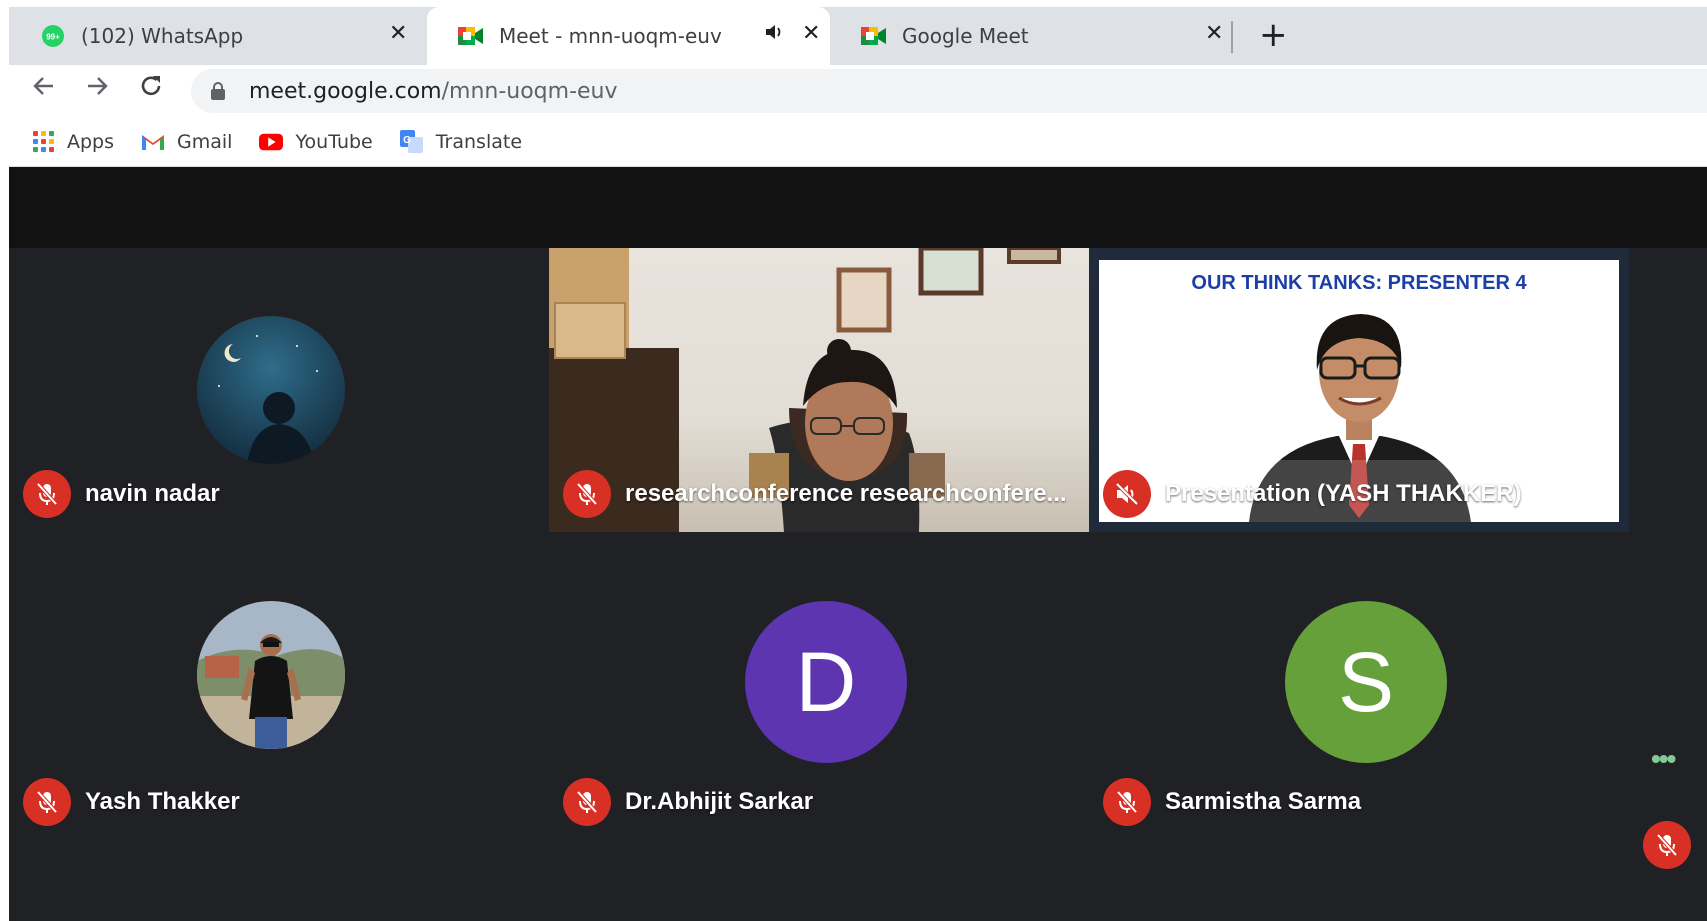  I want to click on more-options-icon: •••, so click(1663, 759).